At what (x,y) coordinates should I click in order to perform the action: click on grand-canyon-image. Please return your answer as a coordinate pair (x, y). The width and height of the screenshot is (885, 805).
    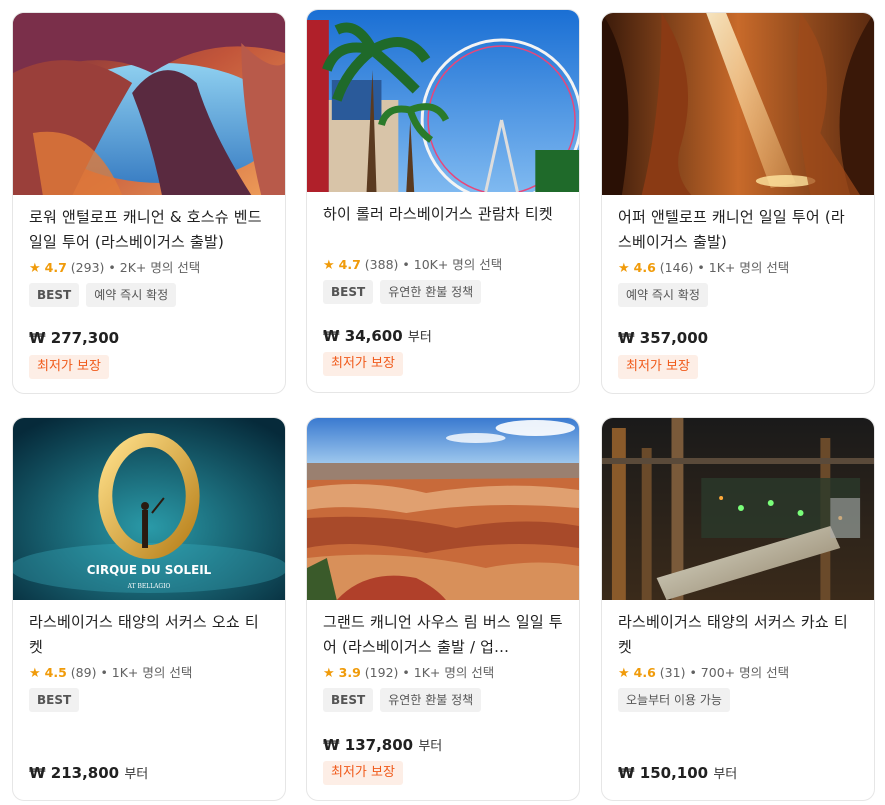
    Looking at the image, I should click on (443, 509).